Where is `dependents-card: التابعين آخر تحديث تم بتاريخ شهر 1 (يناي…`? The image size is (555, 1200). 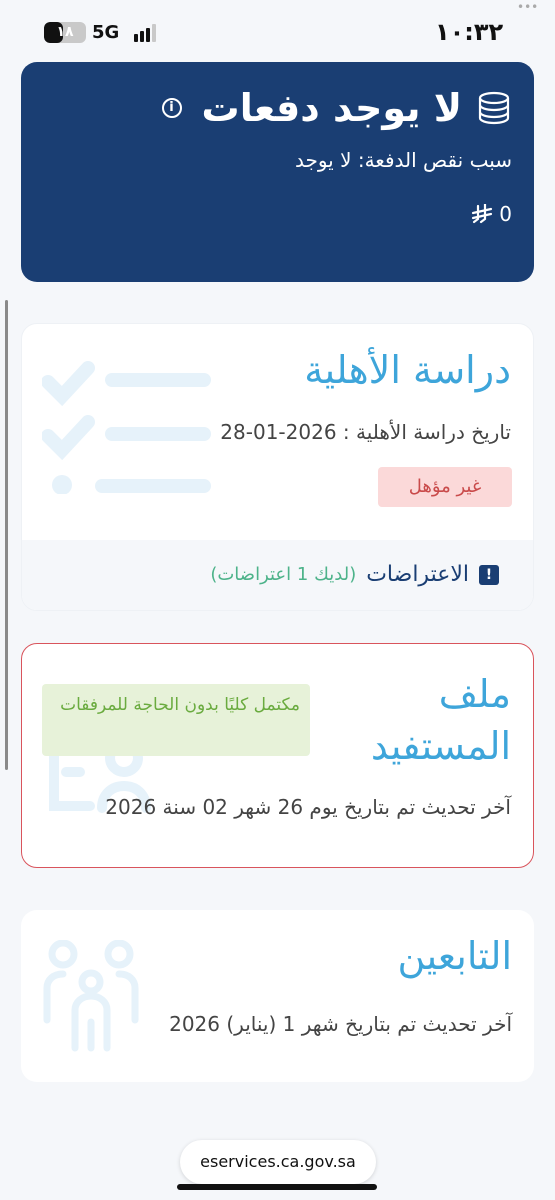 dependents-card: التابعين آخر تحديث تم بتاريخ شهر 1 (يناي… is located at coordinates (277, 996).